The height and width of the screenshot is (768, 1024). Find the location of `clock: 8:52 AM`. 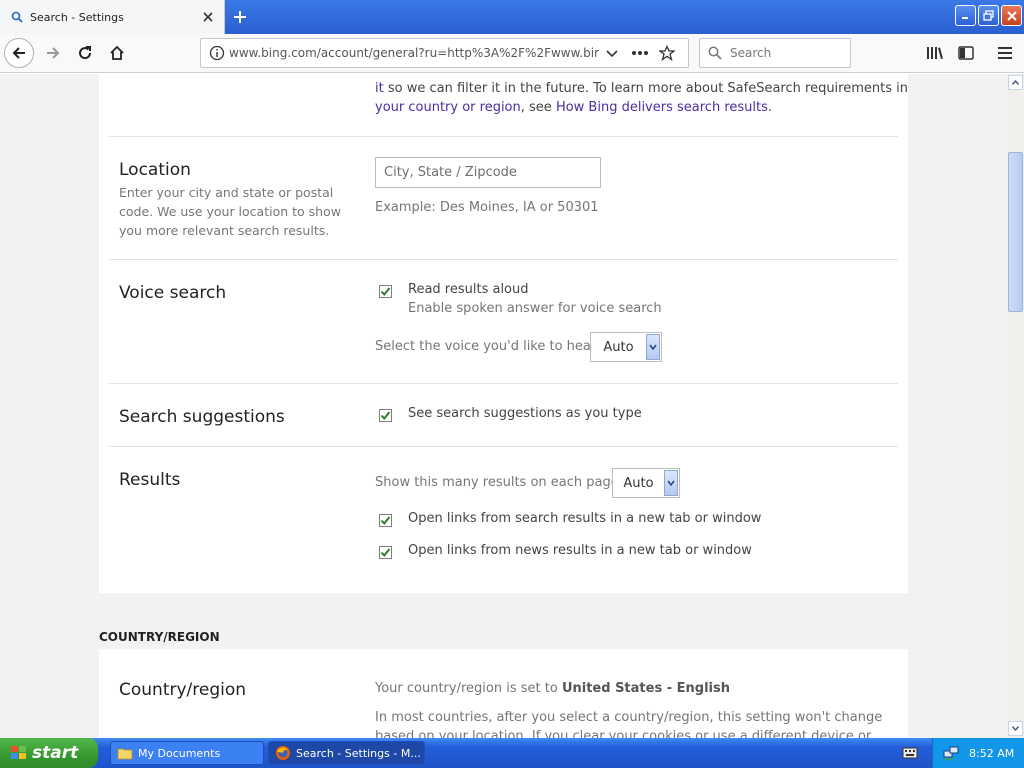

clock: 8:52 AM is located at coordinates (992, 753).